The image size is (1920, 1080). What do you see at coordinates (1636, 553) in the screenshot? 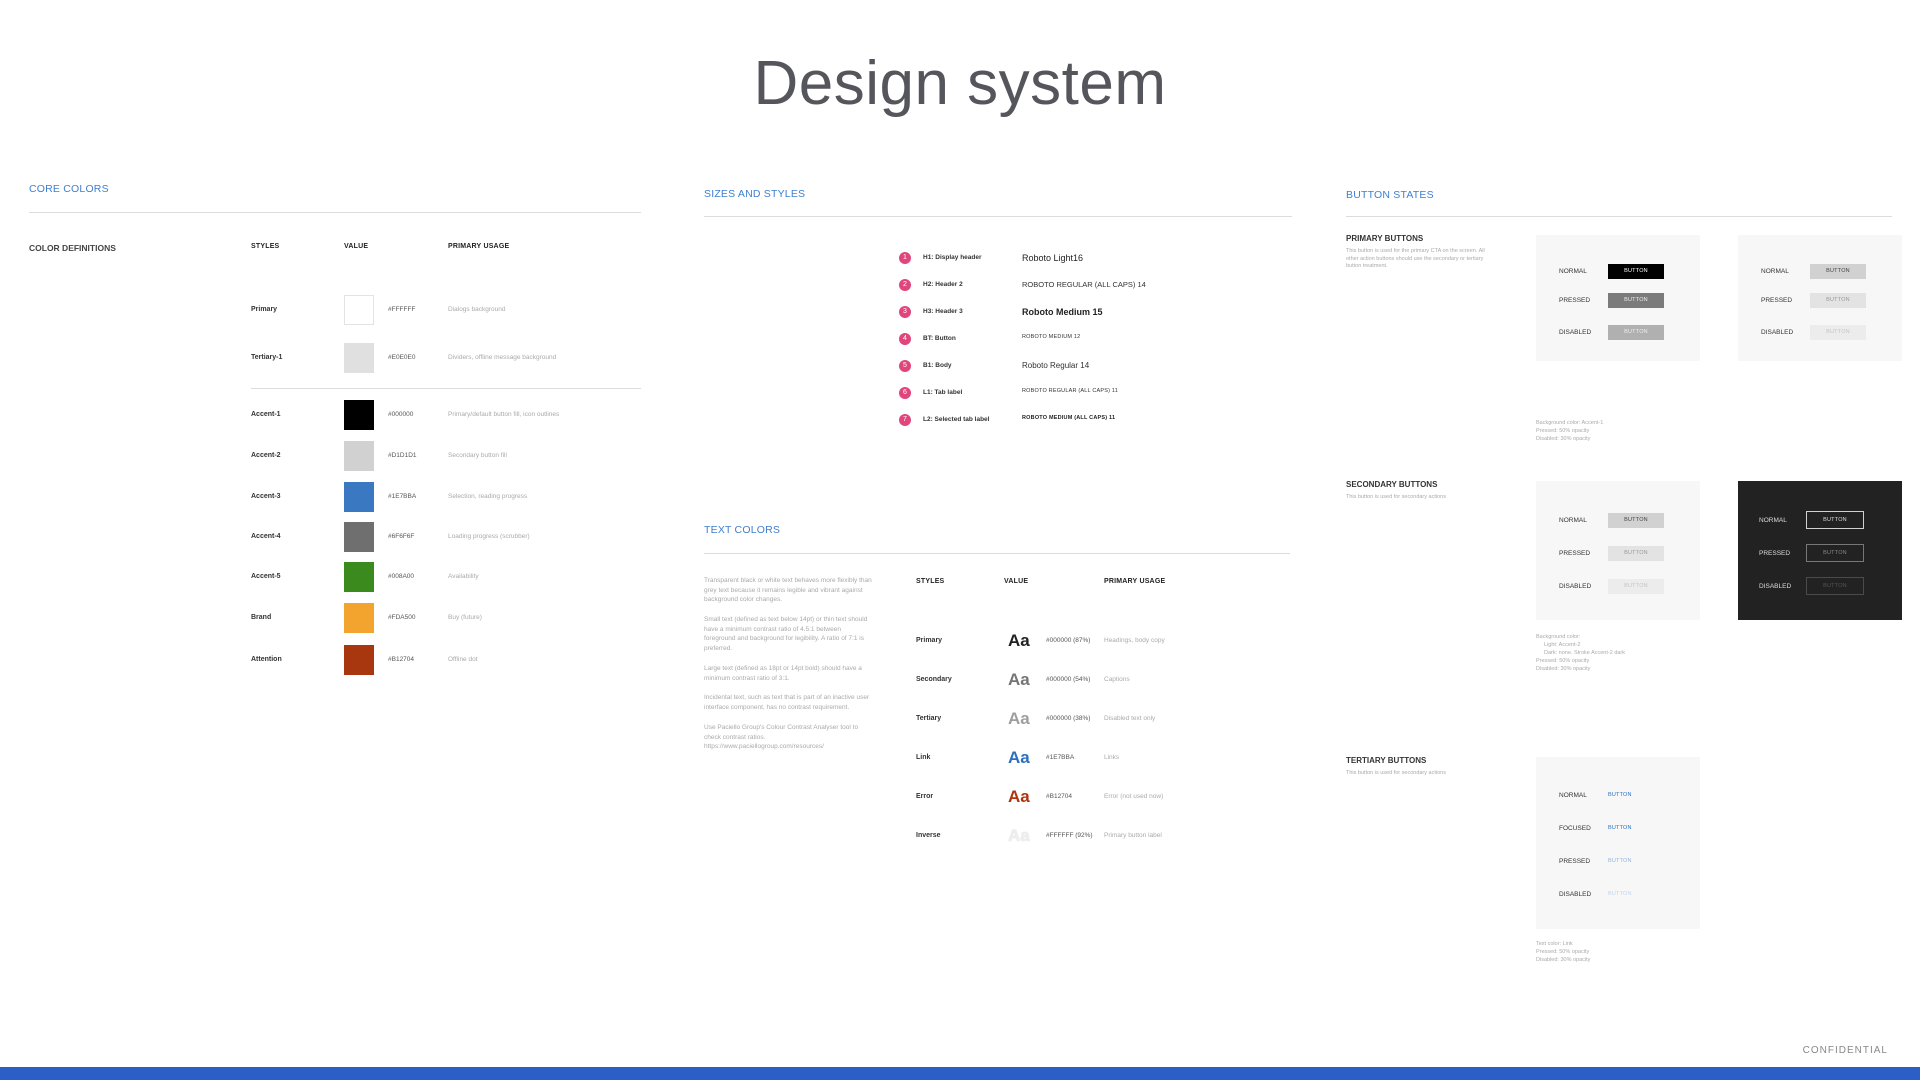
I see `secondary-button-pressed: BUTTON` at bounding box center [1636, 553].